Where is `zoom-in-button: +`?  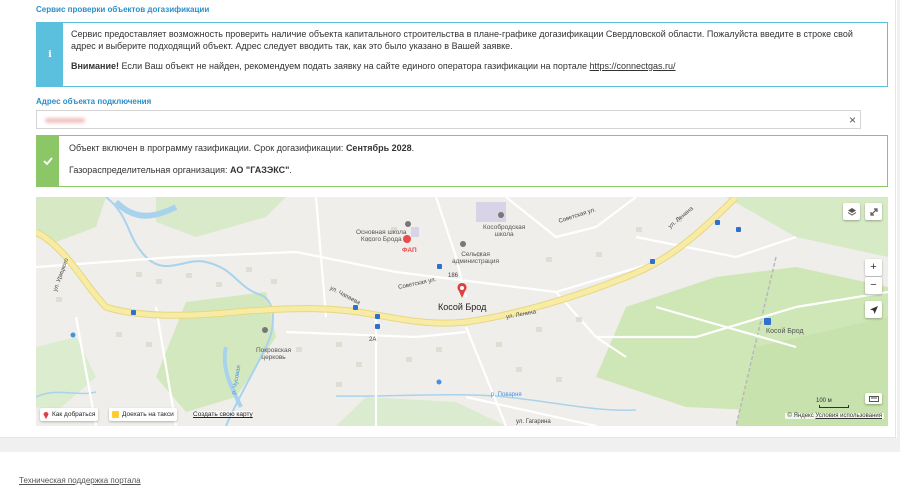 zoom-in-button: + is located at coordinates (873, 267).